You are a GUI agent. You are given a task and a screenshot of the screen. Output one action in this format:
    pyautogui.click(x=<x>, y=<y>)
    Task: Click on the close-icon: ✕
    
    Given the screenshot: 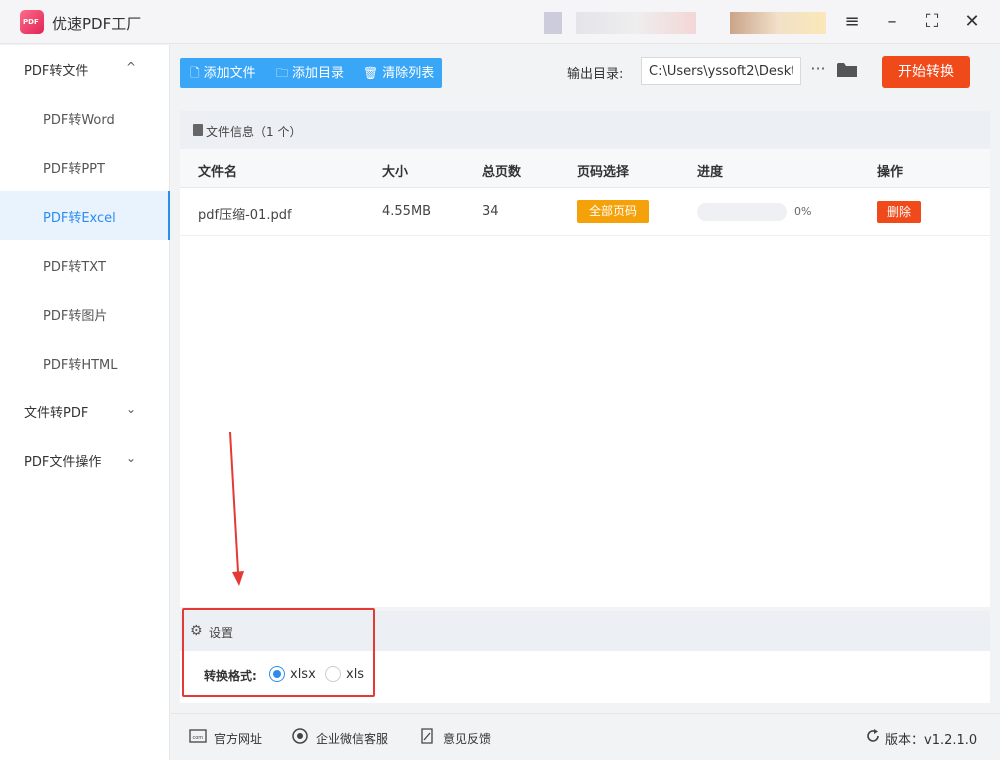 What is the action you would take?
    pyautogui.click(x=972, y=22)
    